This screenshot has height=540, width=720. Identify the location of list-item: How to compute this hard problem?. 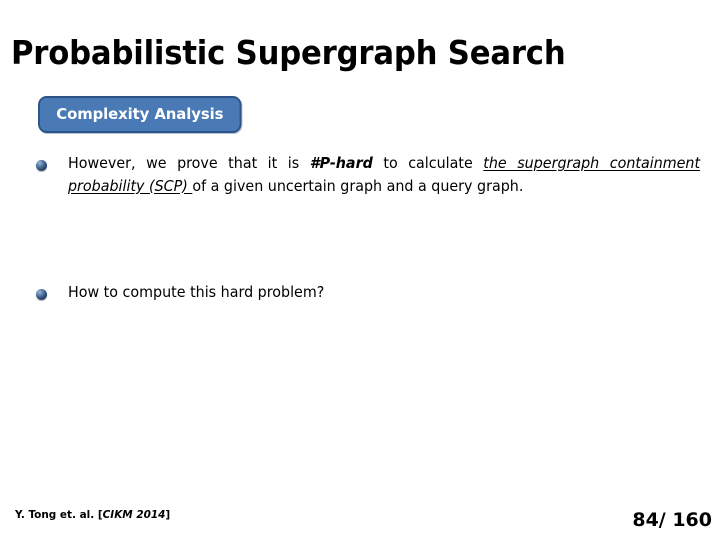
(360, 292).